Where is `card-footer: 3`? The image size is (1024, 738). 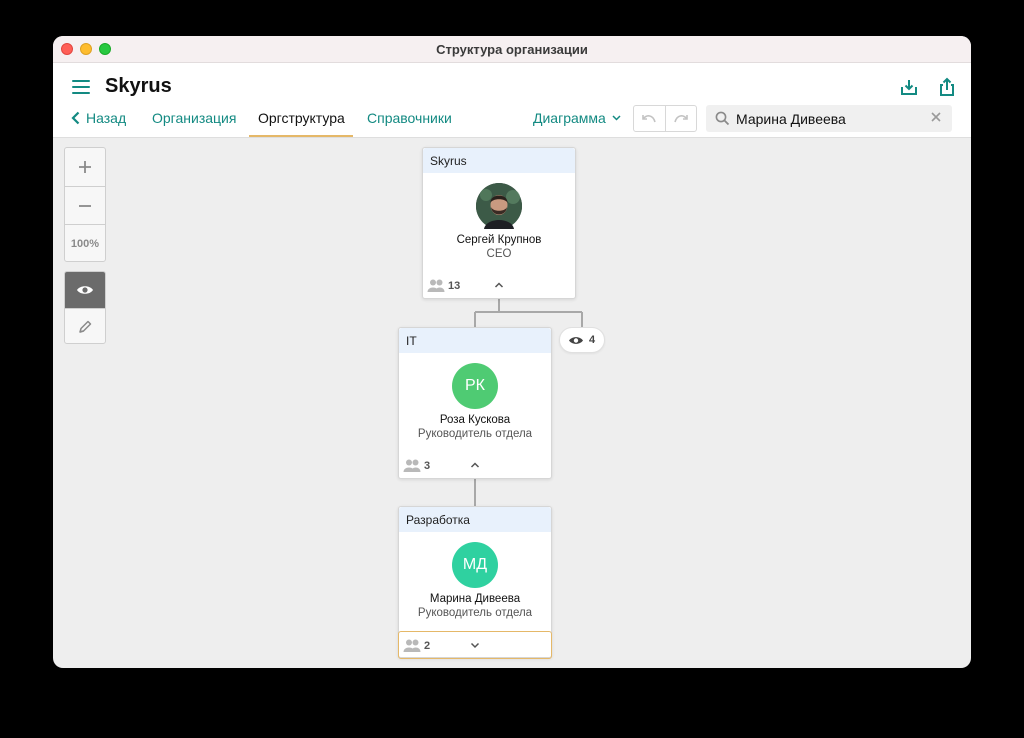 card-footer: 3 is located at coordinates (475, 466).